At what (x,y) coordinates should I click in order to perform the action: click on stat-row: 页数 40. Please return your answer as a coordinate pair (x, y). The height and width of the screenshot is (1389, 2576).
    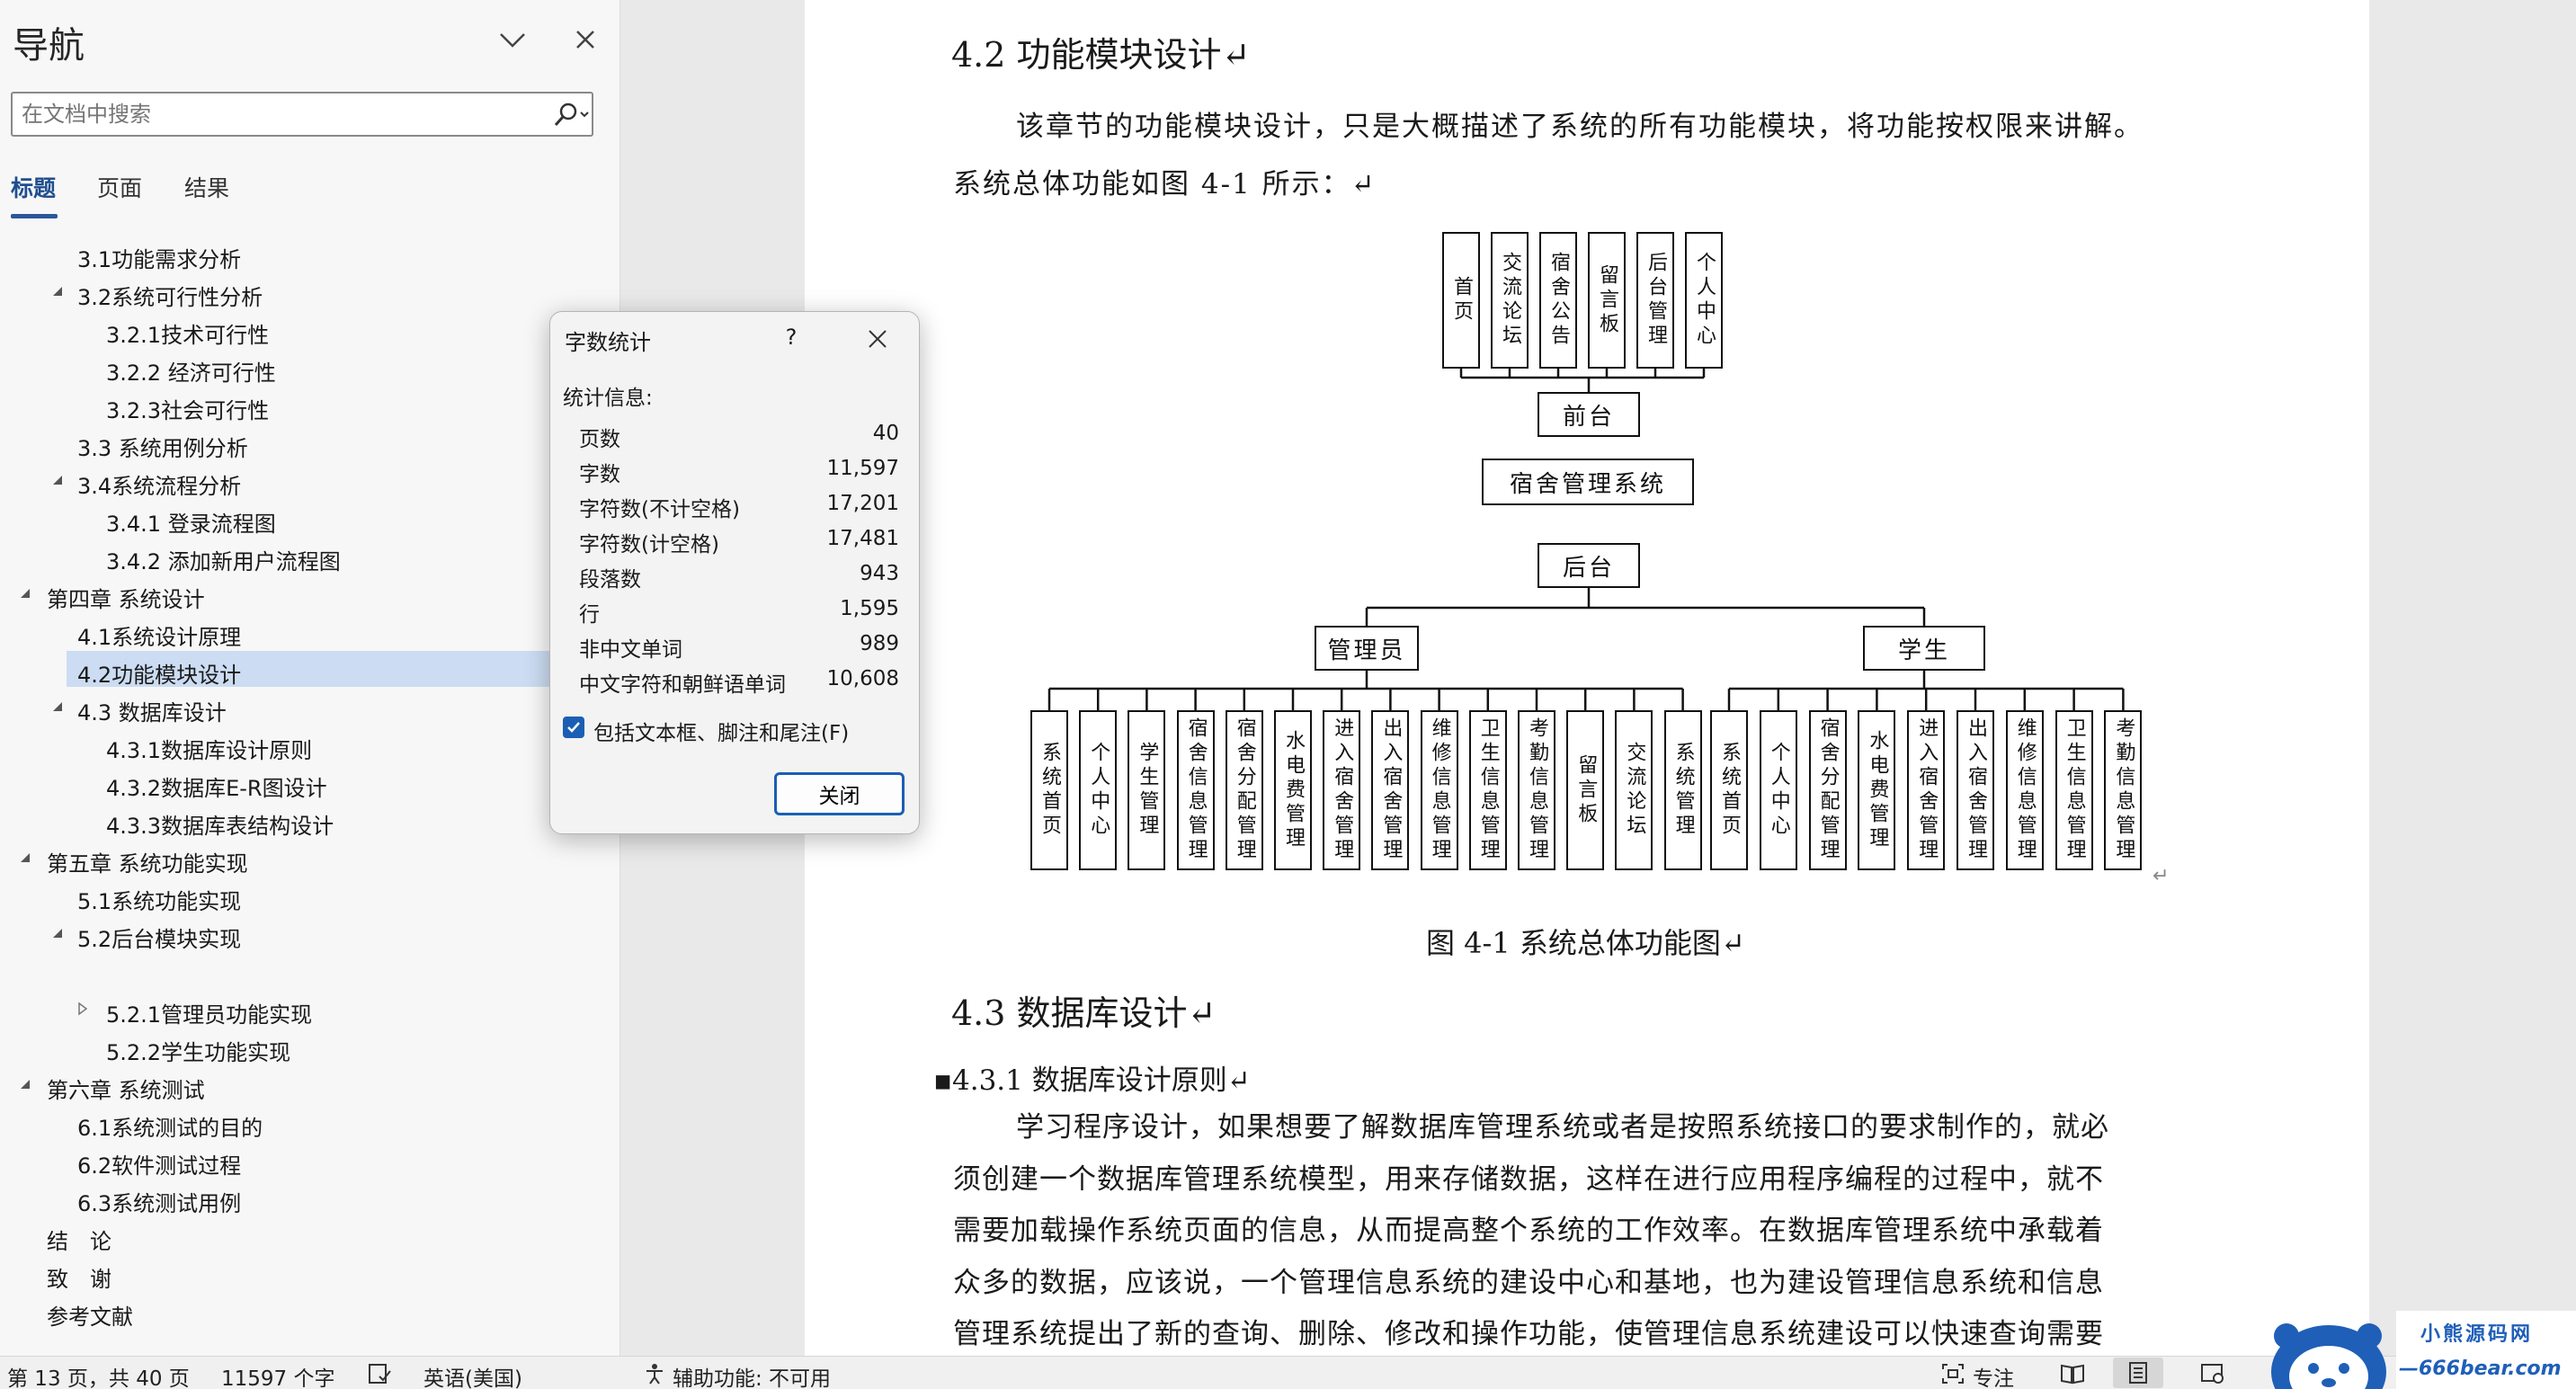
    Looking at the image, I should click on (739, 437).